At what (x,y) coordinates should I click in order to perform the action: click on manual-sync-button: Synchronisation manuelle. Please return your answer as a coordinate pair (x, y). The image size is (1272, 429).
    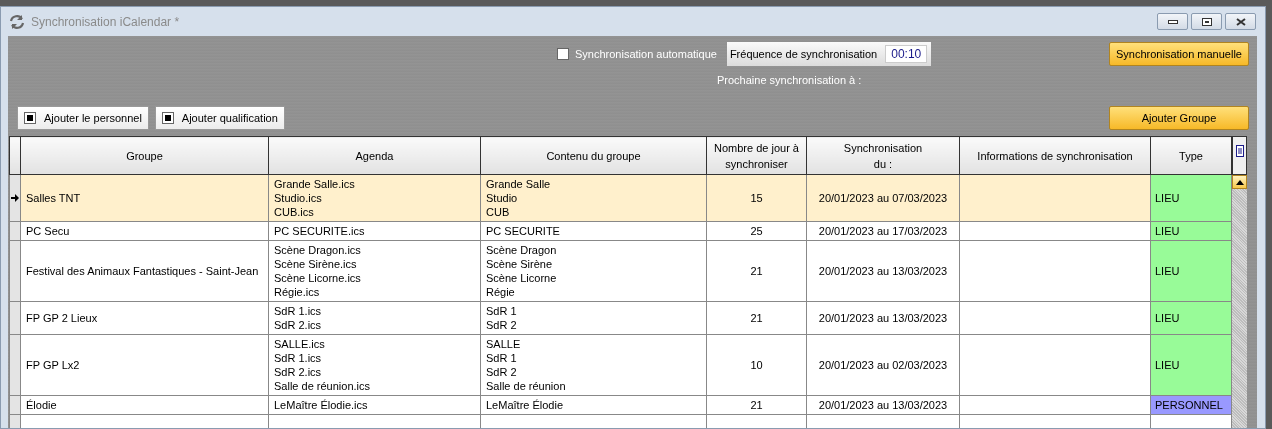
    Looking at the image, I should click on (1179, 54).